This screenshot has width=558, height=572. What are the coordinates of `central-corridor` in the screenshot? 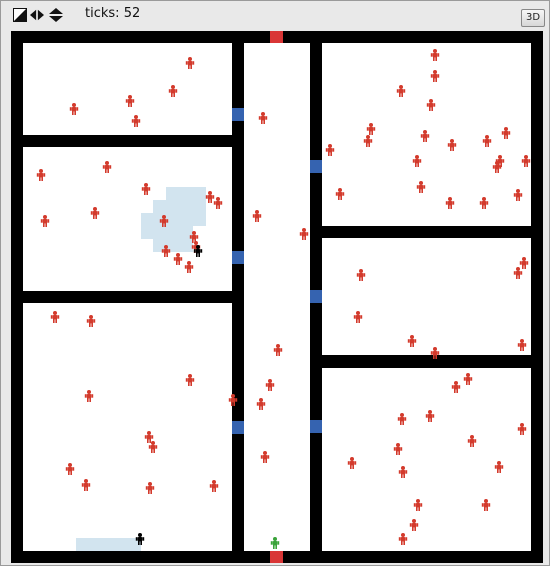 It's located at (277, 297).